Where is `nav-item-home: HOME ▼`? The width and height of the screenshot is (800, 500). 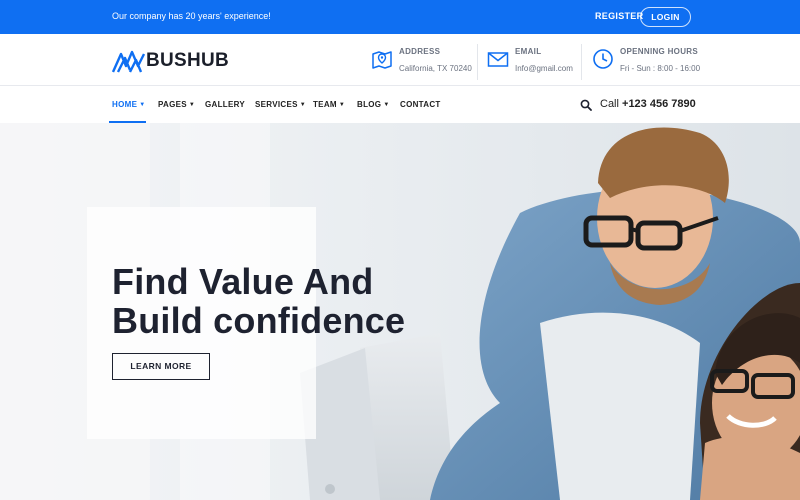
nav-item-home: HOME ▼ is located at coordinates (128, 105).